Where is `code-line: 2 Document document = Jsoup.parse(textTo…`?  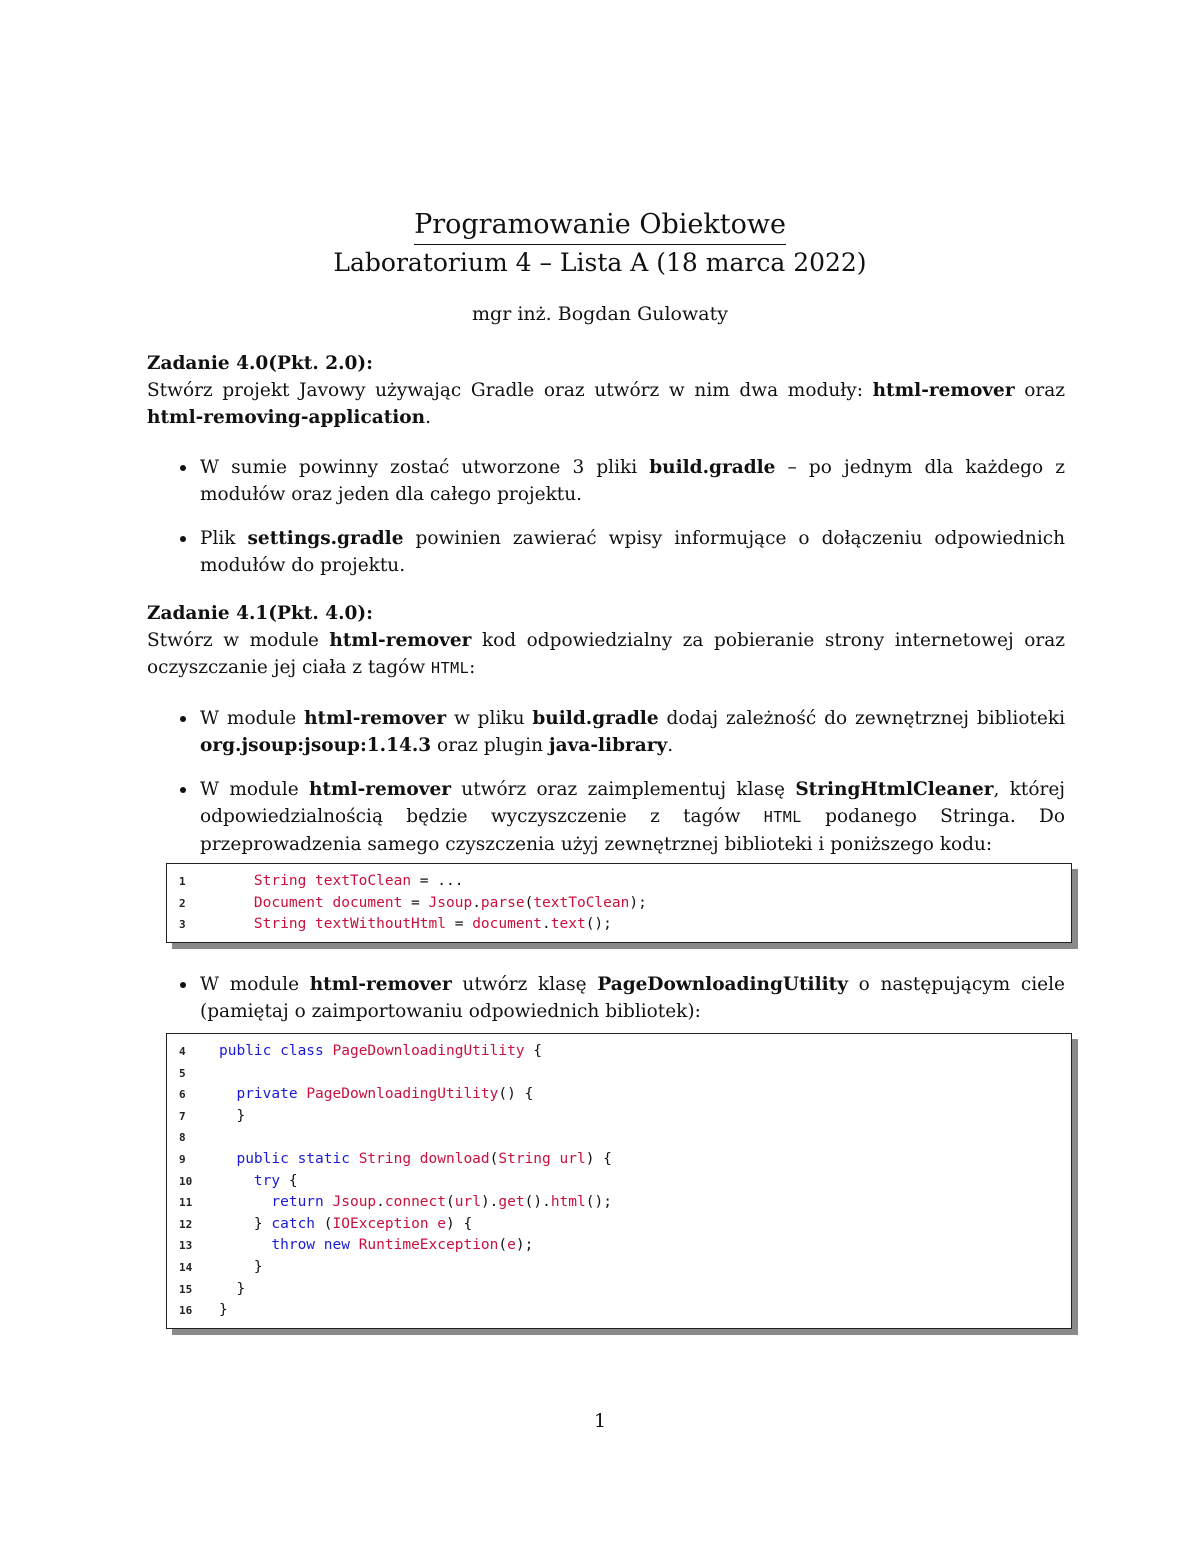 code-line: 2 Document document = Jsoup.parse(textTo… is located at coordinates (619, 904).